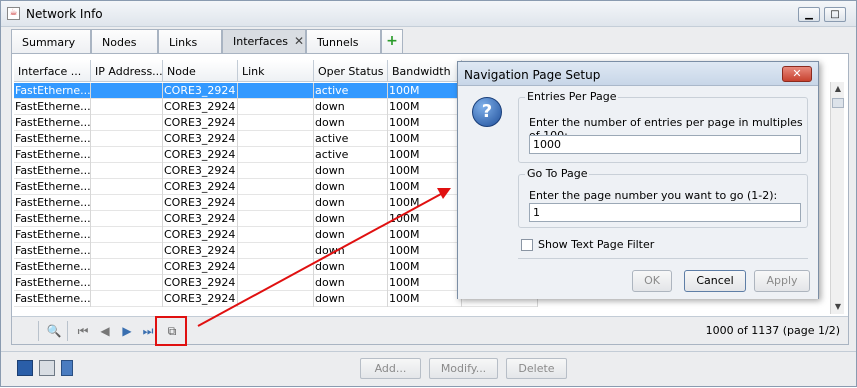 This screenshot has height=388, width=857. I want to click on maximize-button: □, so click(835, 14).